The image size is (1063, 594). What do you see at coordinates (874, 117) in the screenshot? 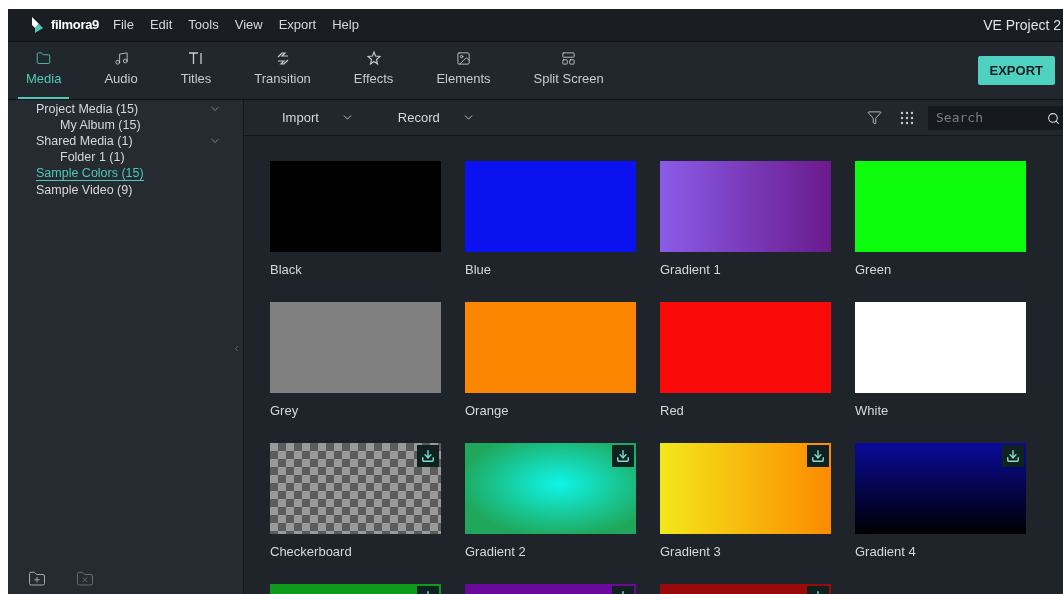
I see `filter-icon` at bounding box center [874, 117].